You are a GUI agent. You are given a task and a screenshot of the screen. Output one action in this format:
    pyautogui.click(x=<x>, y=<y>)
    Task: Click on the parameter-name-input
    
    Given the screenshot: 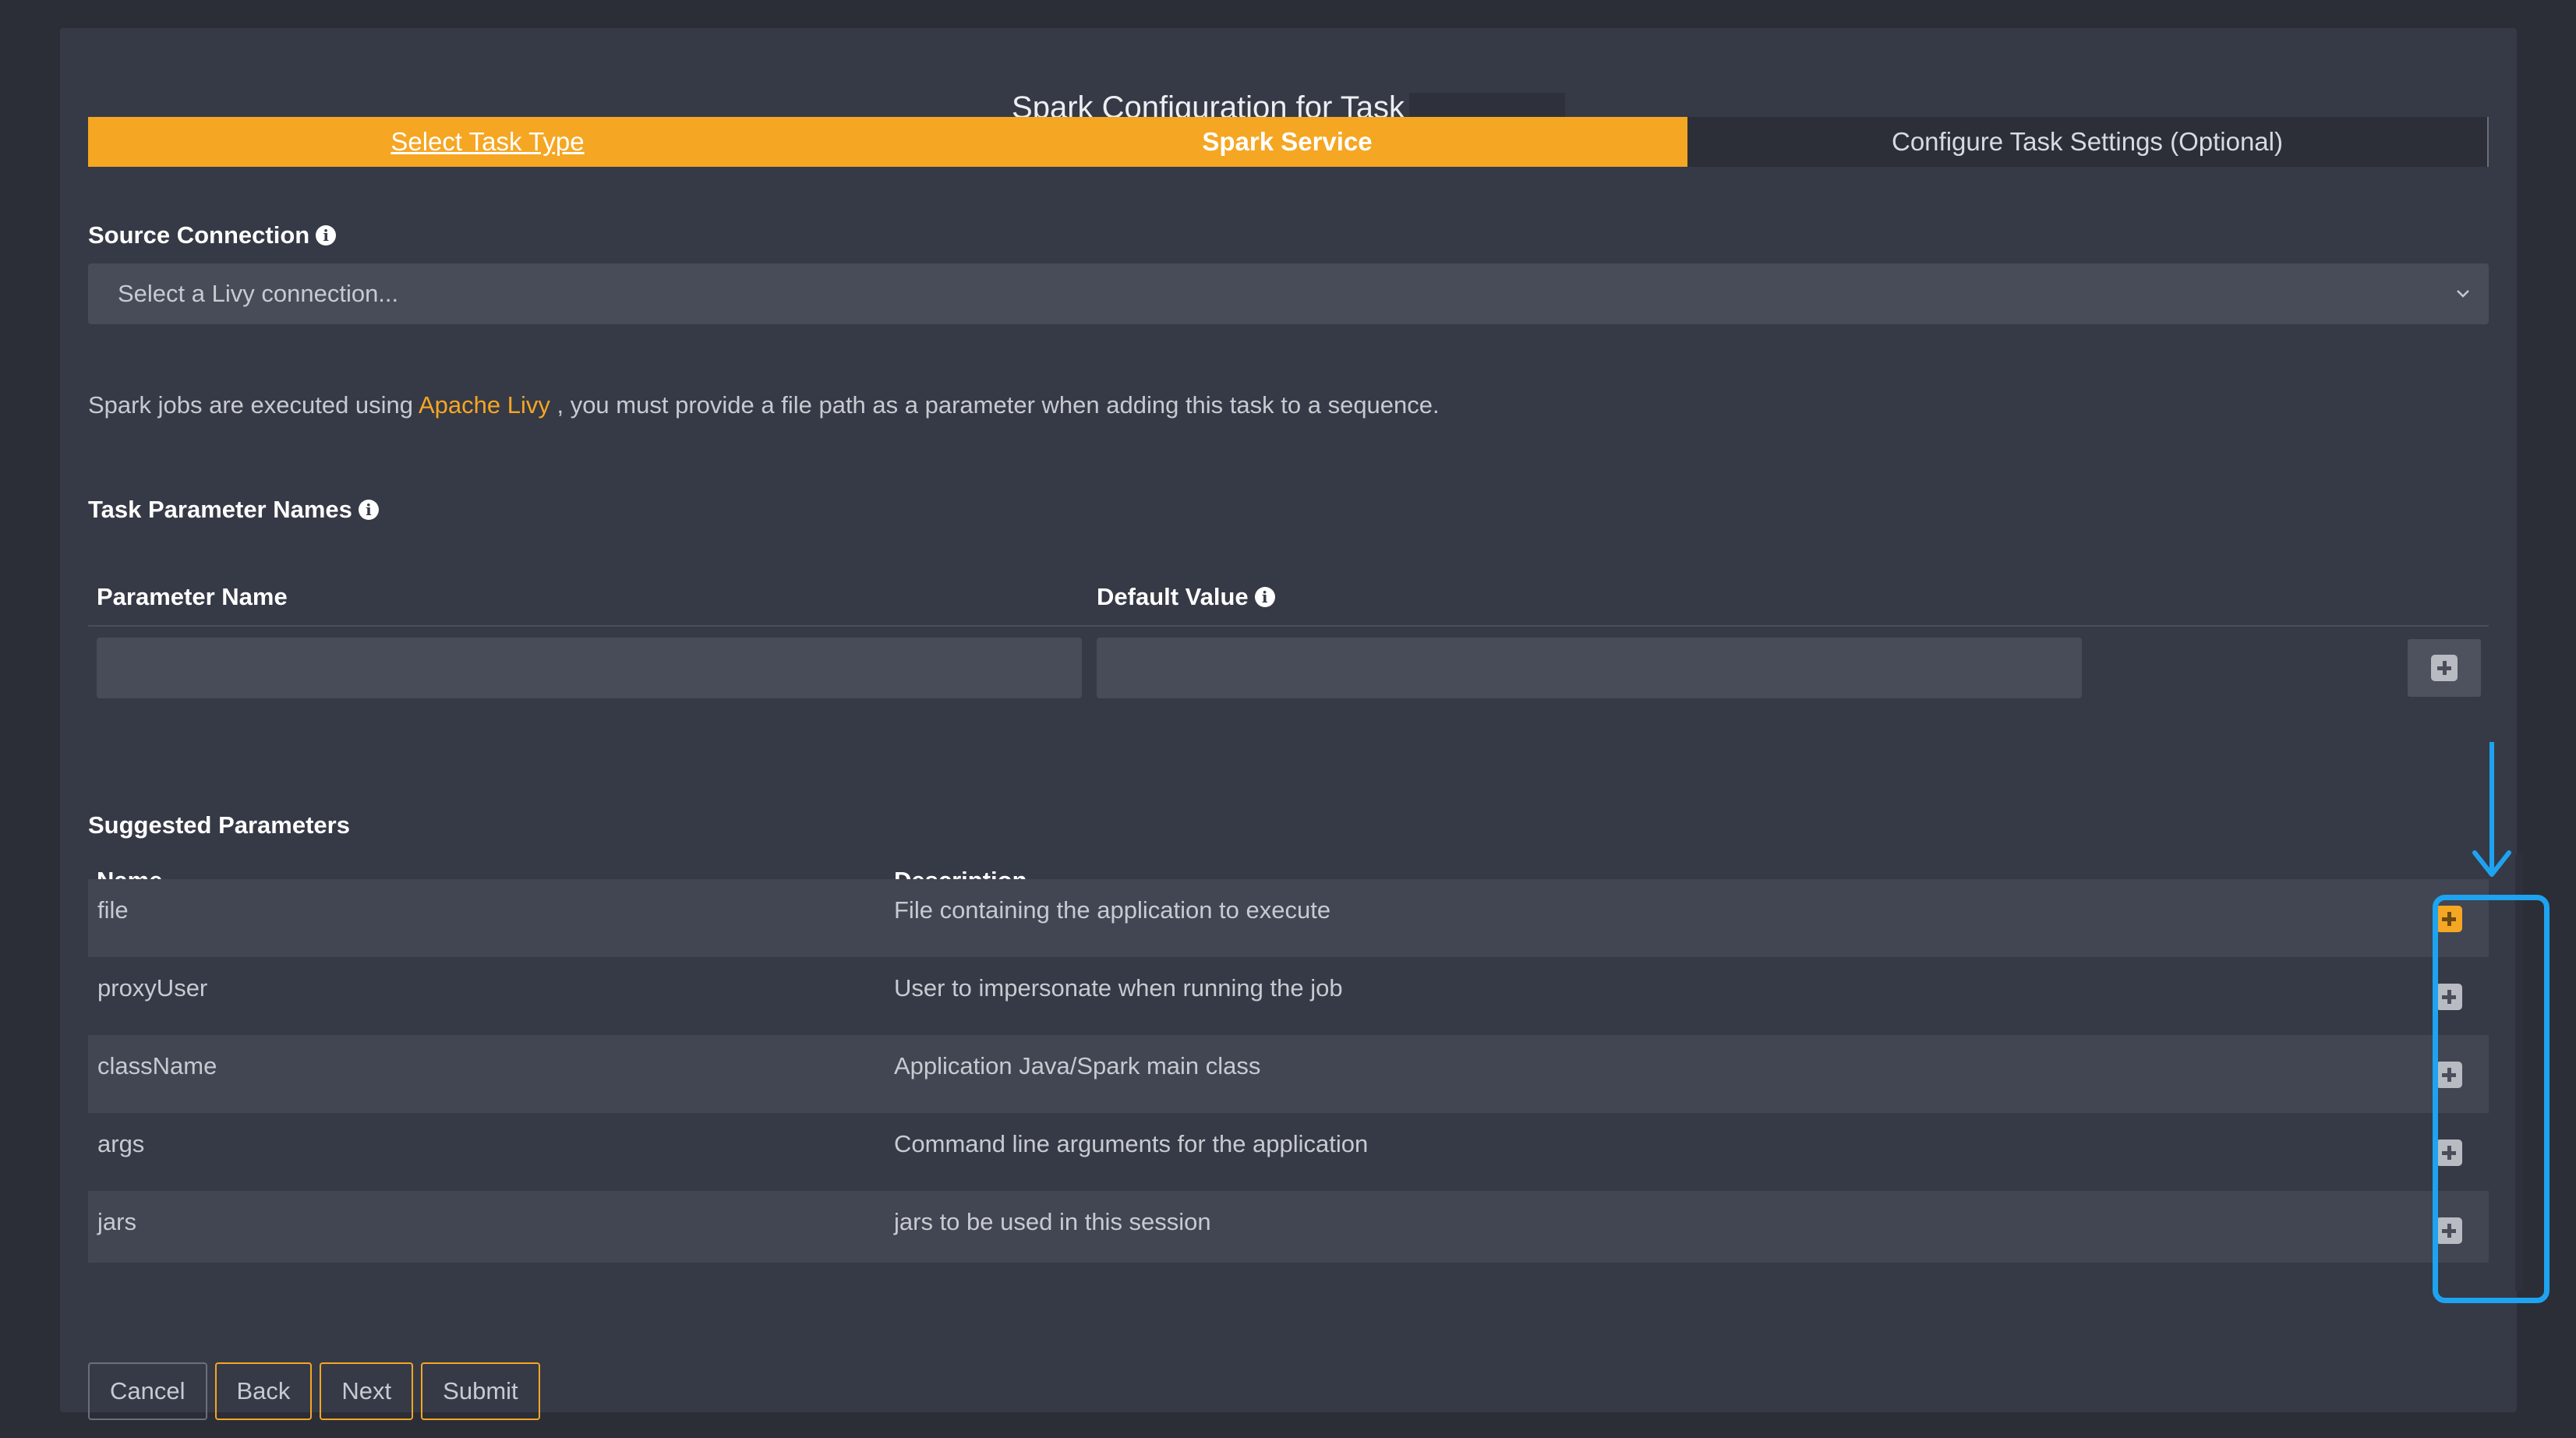 What is the action you would take?
    pyautogui.click(x=589, y=668)
    